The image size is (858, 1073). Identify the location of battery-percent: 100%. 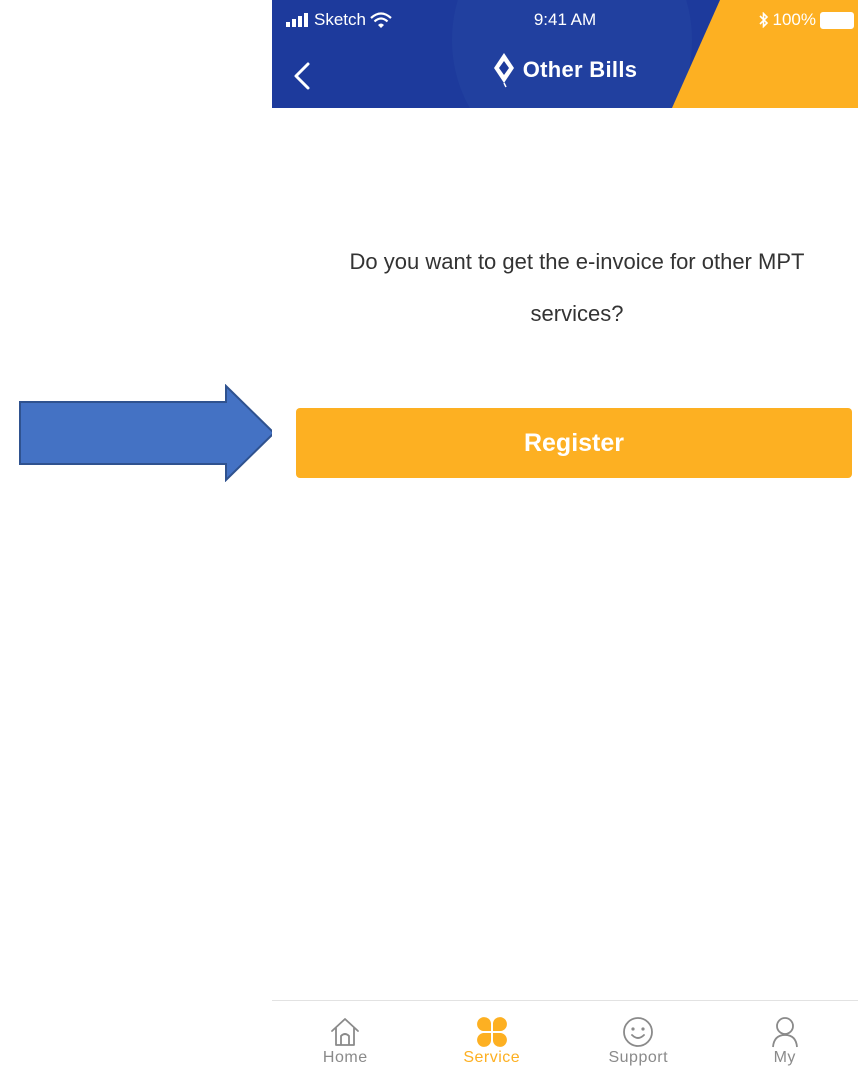
(794, 19).